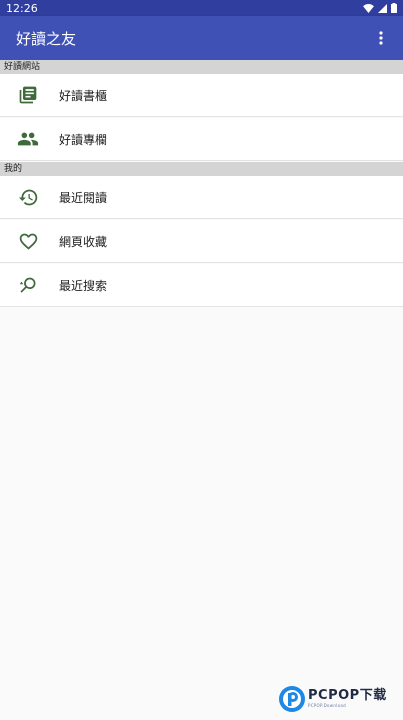  Describe the element at coordinates (46, 38) in the screenshot. I see `app-title: 好讀之友` at that location.